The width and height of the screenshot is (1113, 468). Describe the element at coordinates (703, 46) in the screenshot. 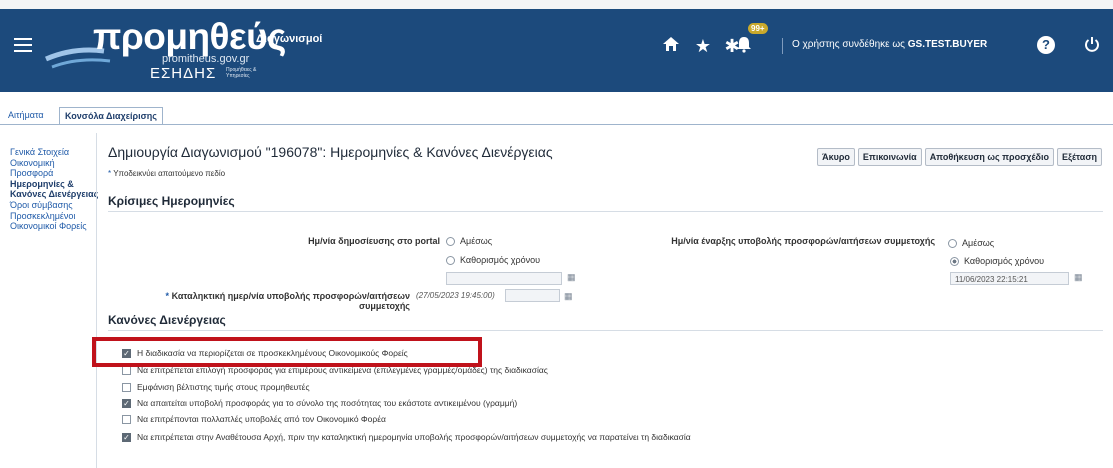

I see `star-icon: ★` at that location.